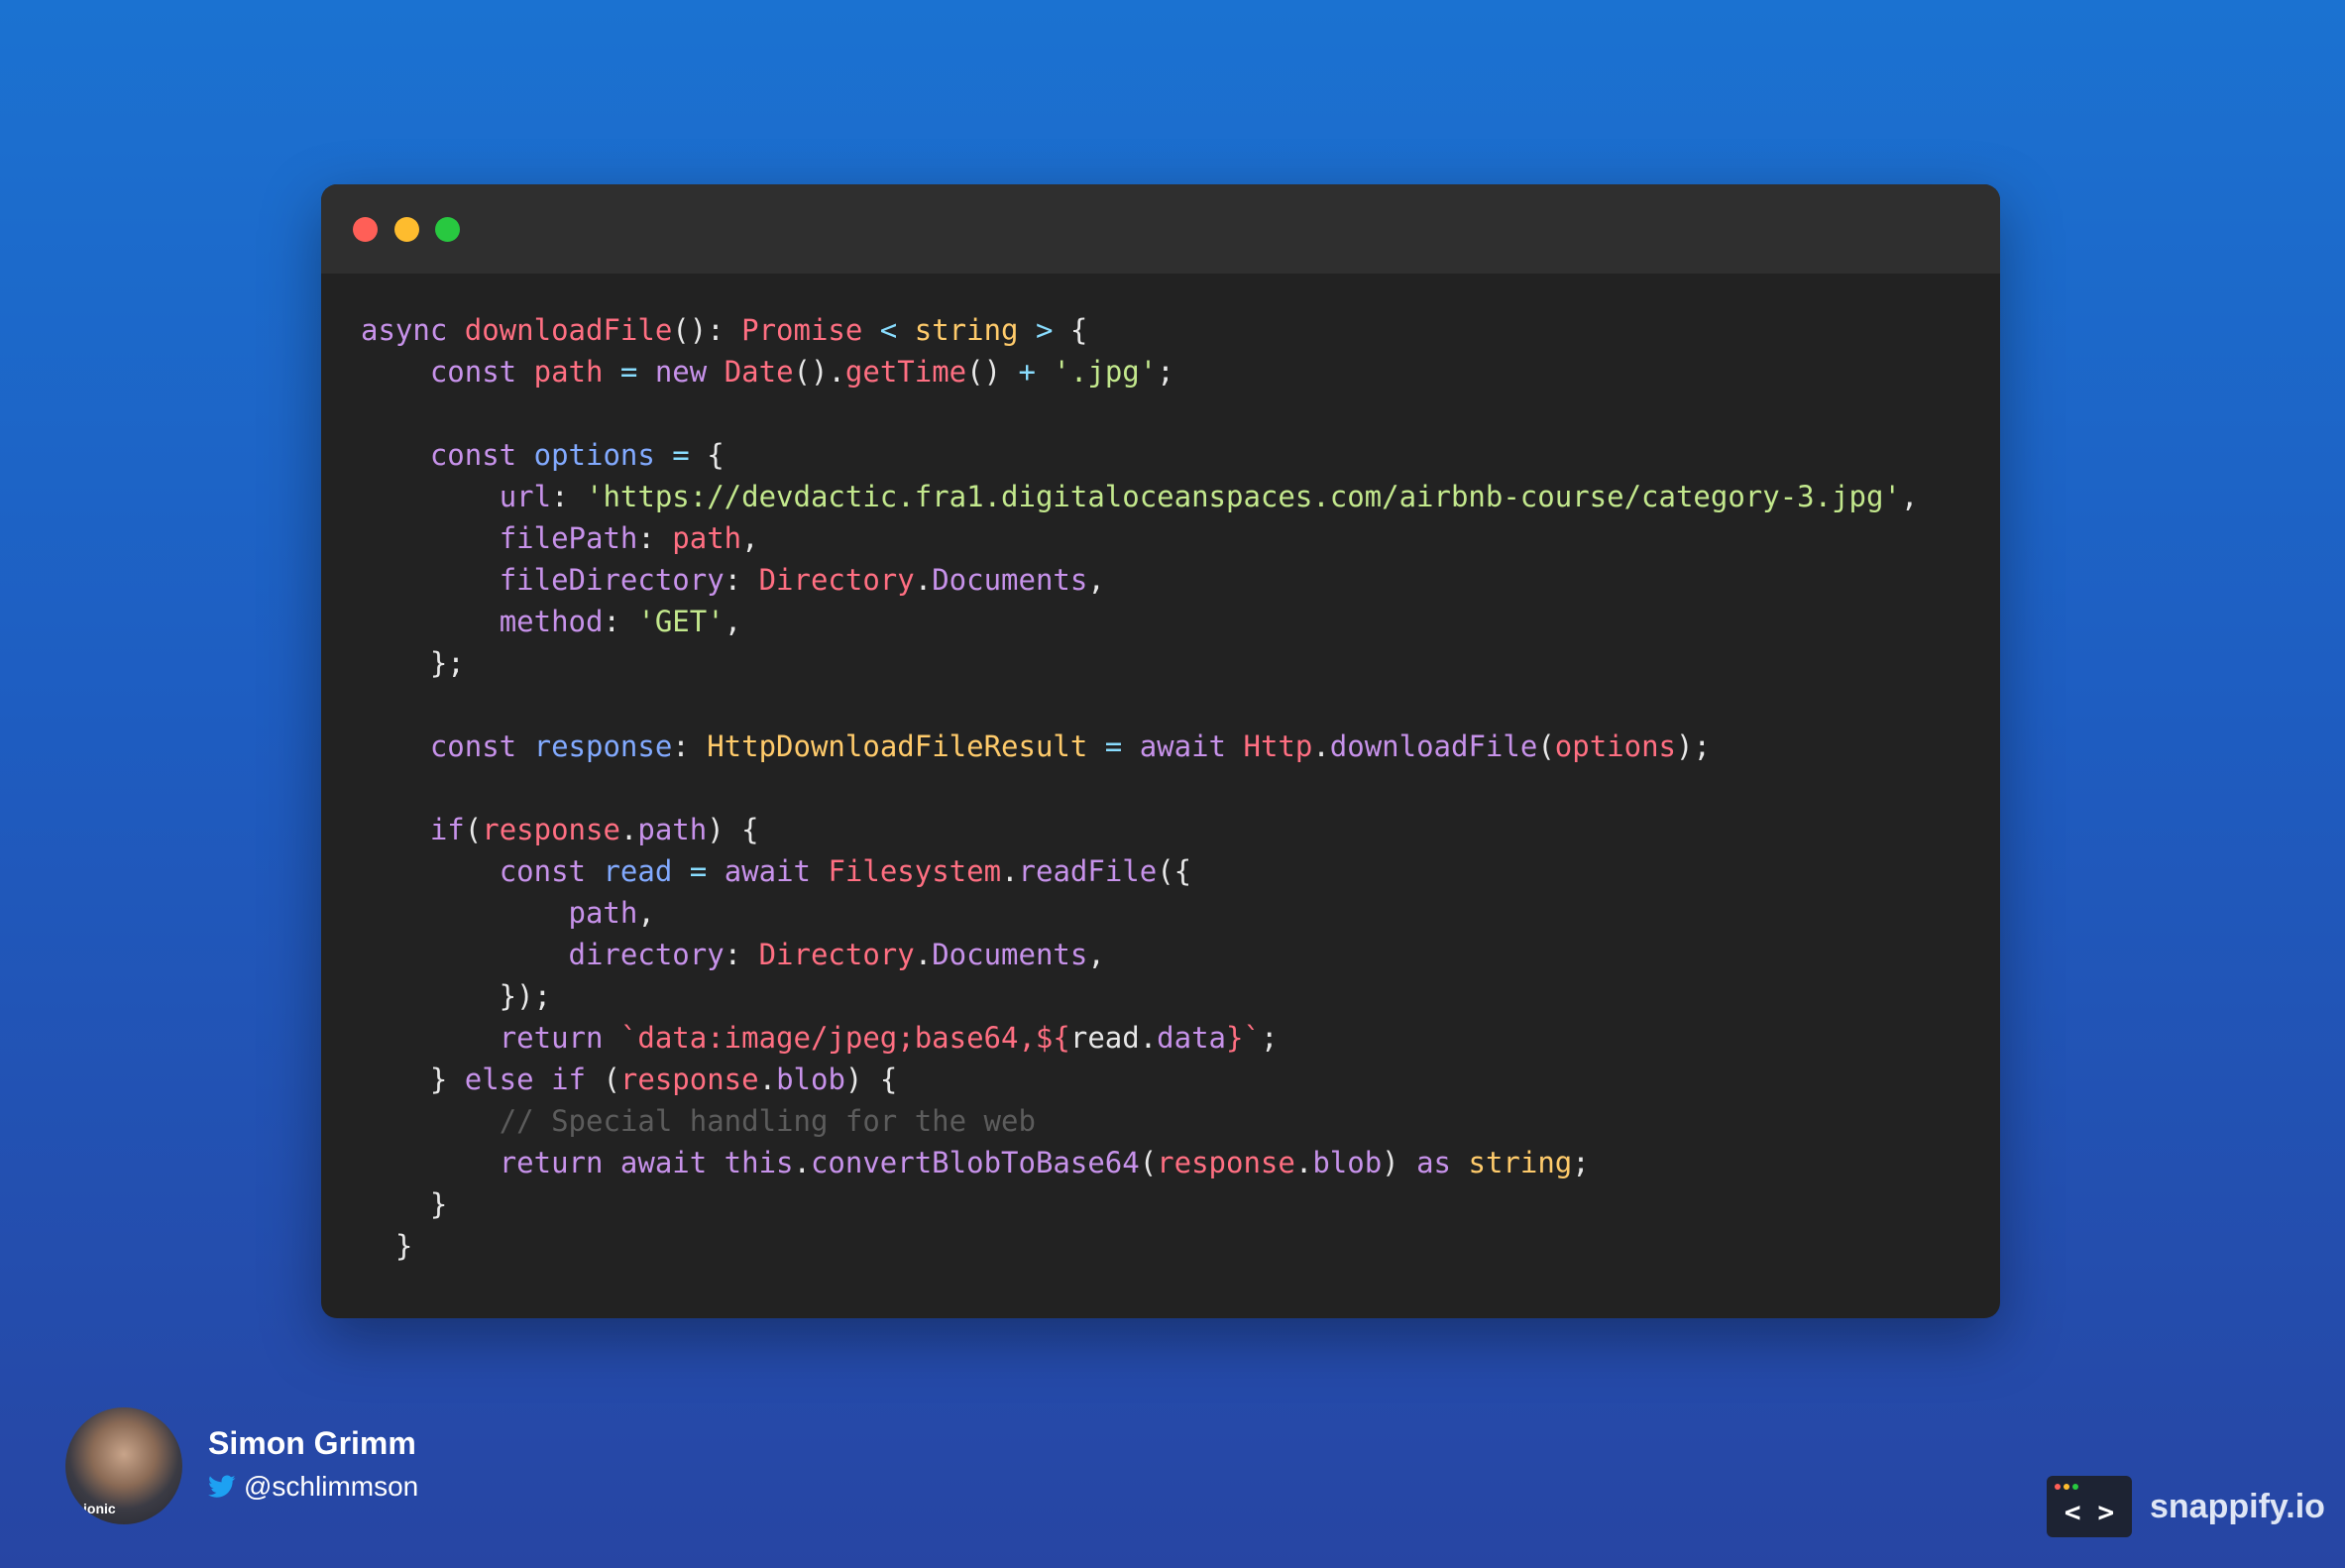 The image size is (2345, 1568). I want to click on code-line: path,, so click(1139, 913).